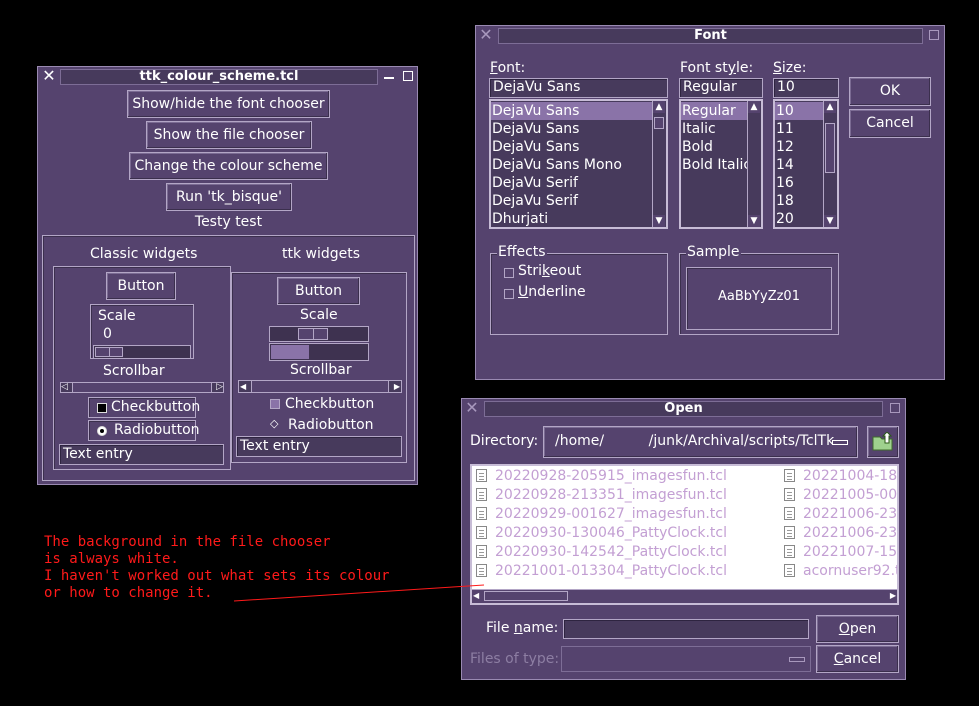  What do you see at coordinates (799, 201) in the screenshot?
I see `size-list-item: 18` at bounding box center [799, 201].